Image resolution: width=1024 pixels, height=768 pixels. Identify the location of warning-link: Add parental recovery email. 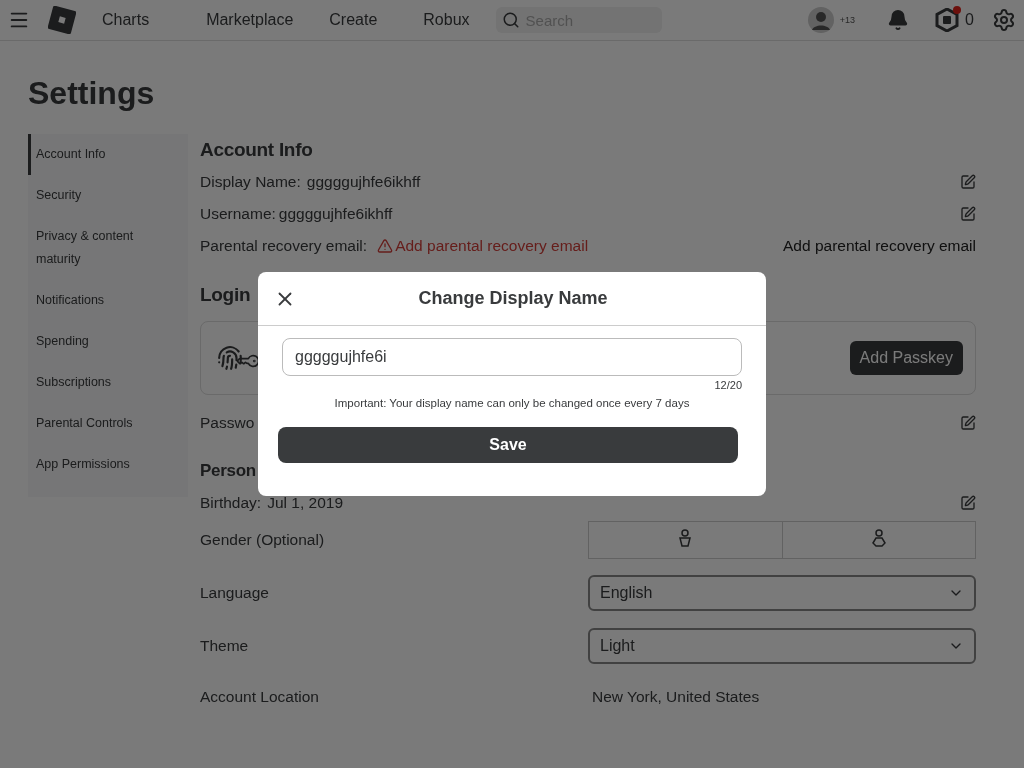
(483, 246).